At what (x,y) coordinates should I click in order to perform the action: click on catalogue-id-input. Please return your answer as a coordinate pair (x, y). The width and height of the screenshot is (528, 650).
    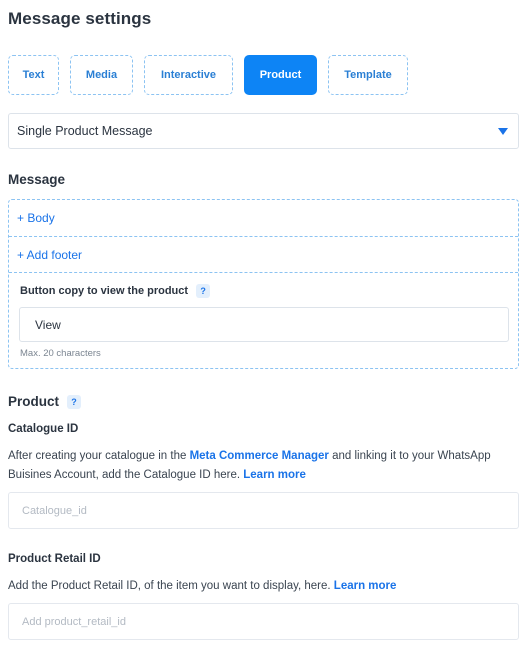
    Looking at the image, I should click on (263, 510).